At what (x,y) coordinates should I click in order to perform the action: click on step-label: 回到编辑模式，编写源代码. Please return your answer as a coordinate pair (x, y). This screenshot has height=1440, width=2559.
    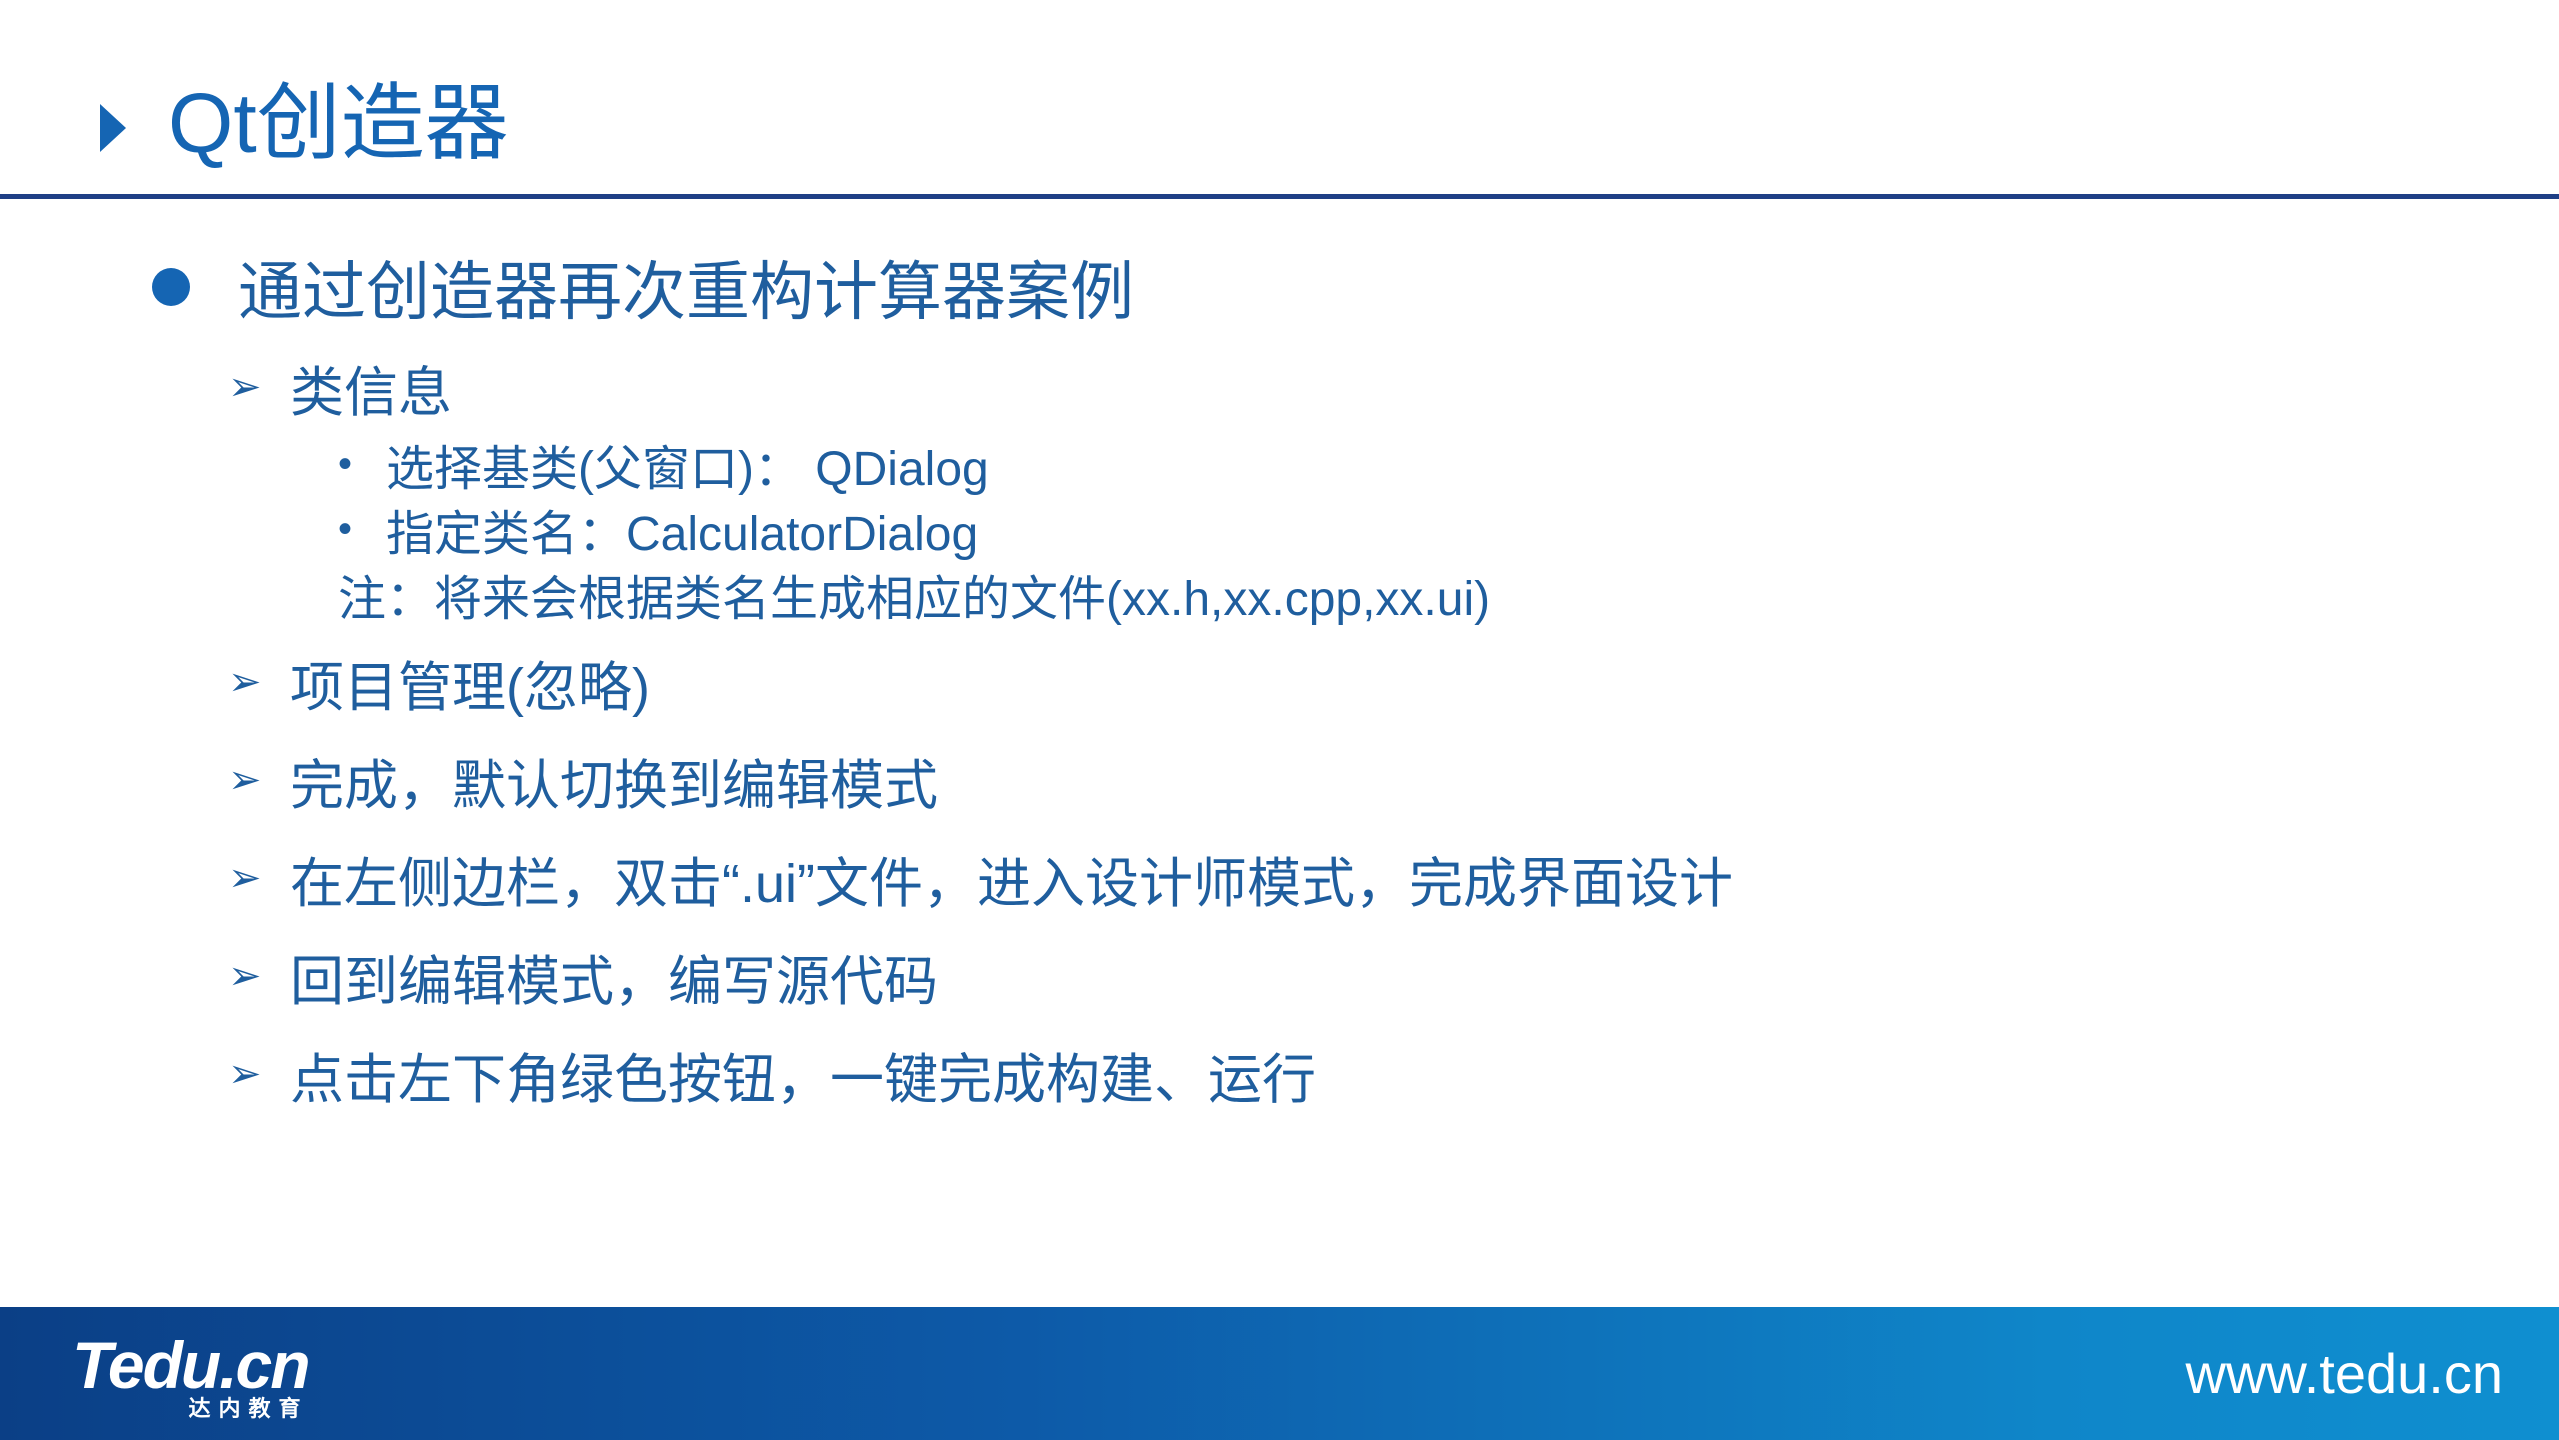
    Looking at the image, I should click on (614, 981).